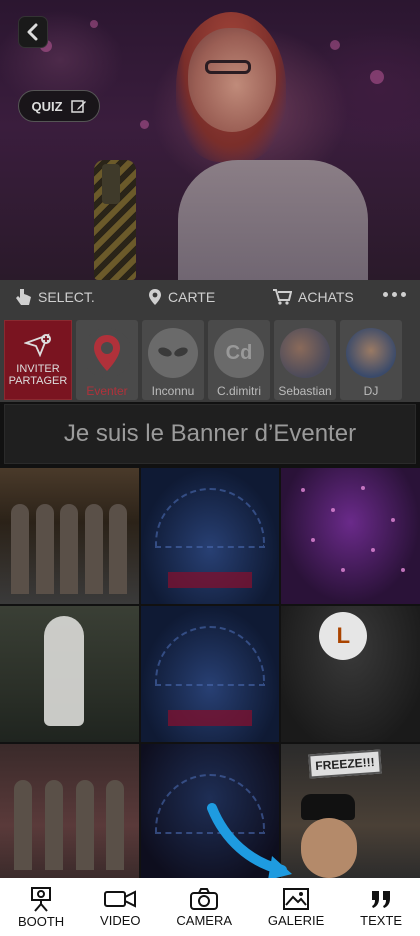  I want to click on back-button, so click(33, 32).